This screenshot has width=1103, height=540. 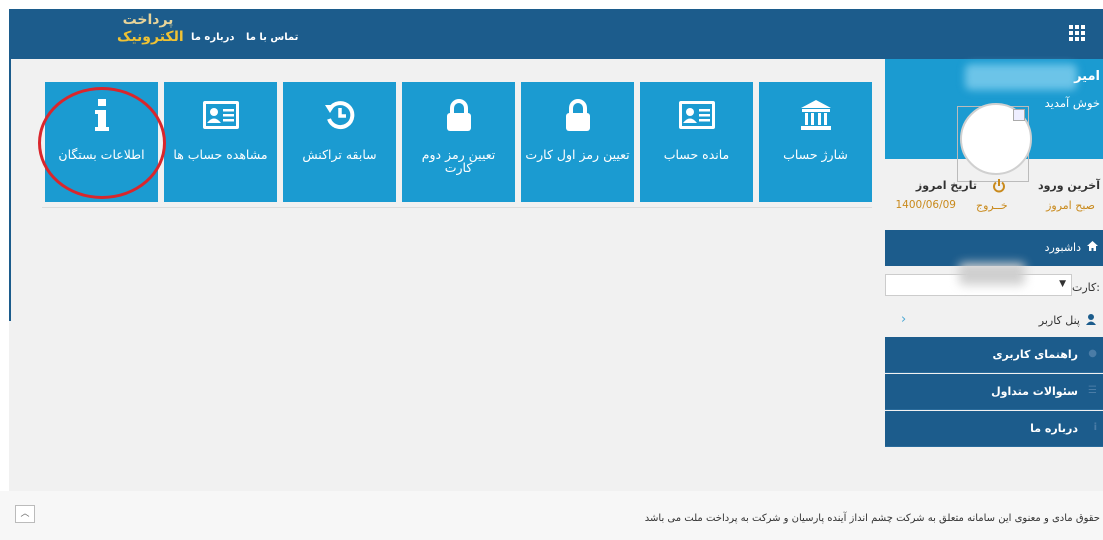 What do you see at coordinates (994, 248) in the screenshot?
I see `nav-dashboard: داشبورد` at bounding box center [994, 248].